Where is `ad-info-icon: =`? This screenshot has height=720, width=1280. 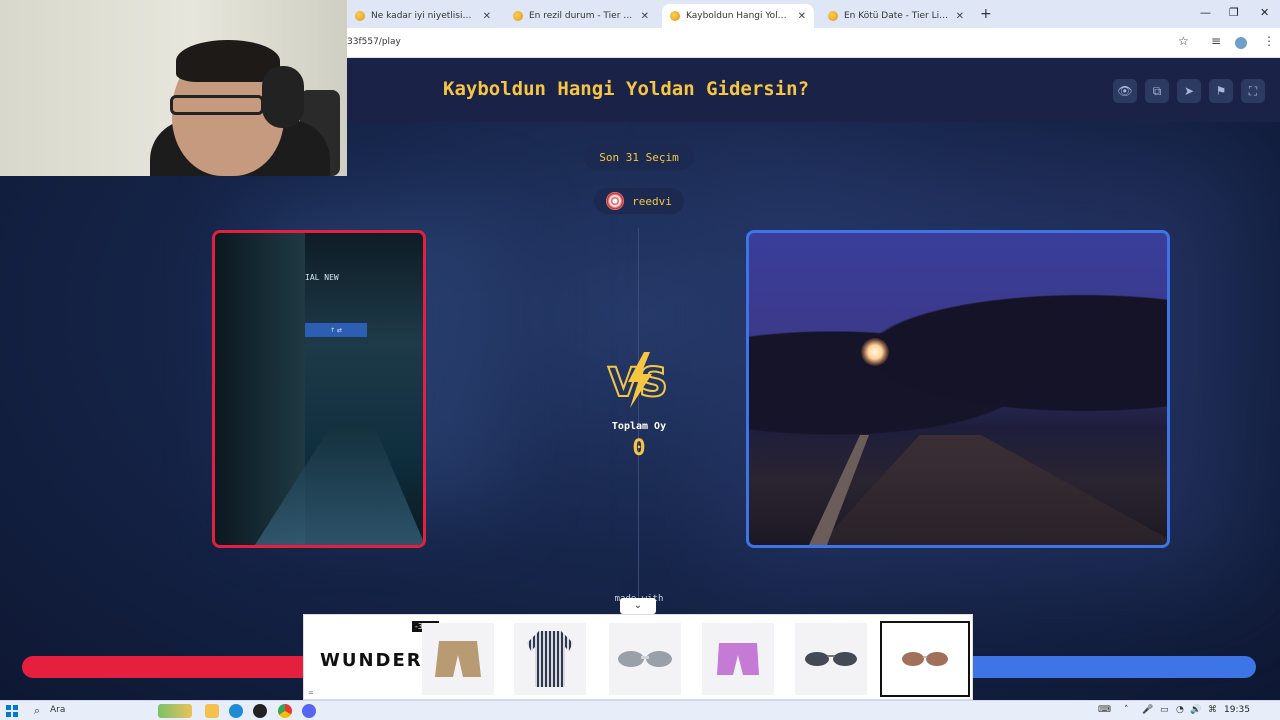
ad-info-icon: = is located at coordinates (311, 693).